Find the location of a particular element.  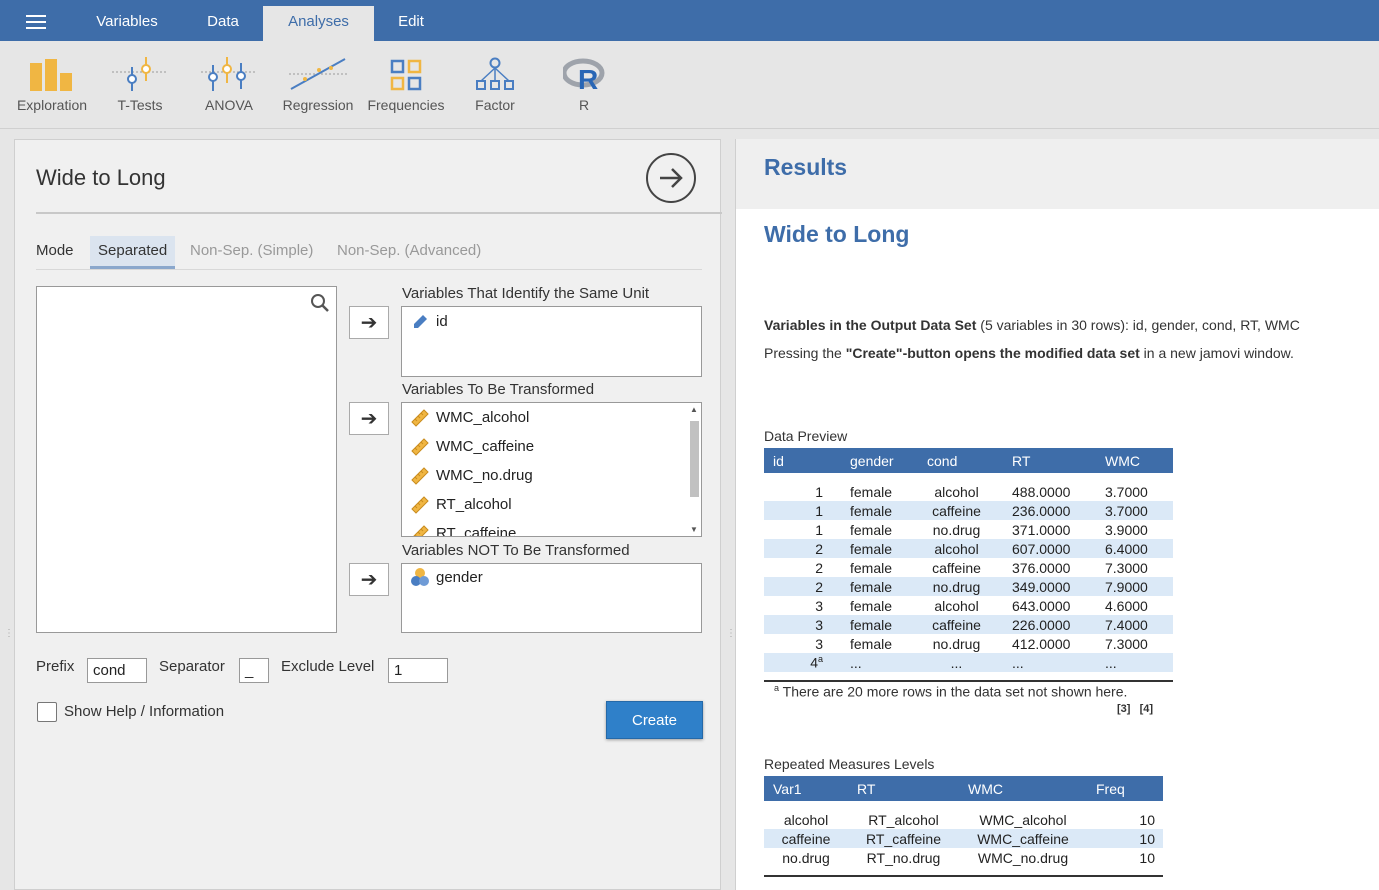

table-cell: RT_caffeine is located at coordinates (903, 838).